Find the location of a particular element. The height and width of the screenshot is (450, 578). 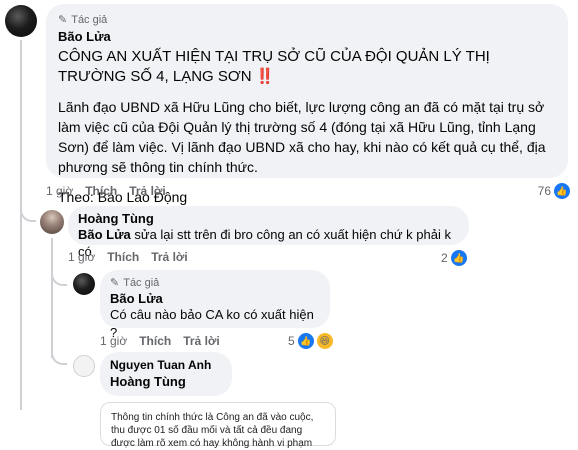

double-exclamation-icon: ‼️ is located at coordinates (265, 76).